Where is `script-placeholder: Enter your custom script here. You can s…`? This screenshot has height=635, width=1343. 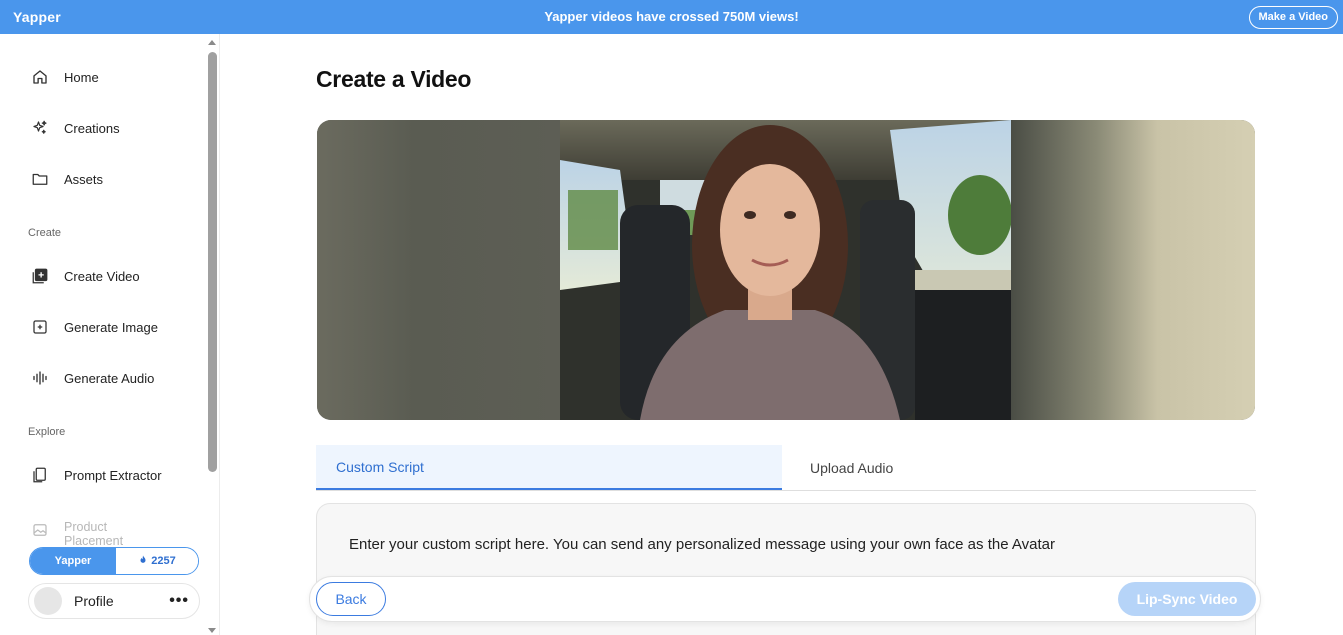 script-placeholder: Enter your custom script here. You can s… is located at coordinates (702, 544).